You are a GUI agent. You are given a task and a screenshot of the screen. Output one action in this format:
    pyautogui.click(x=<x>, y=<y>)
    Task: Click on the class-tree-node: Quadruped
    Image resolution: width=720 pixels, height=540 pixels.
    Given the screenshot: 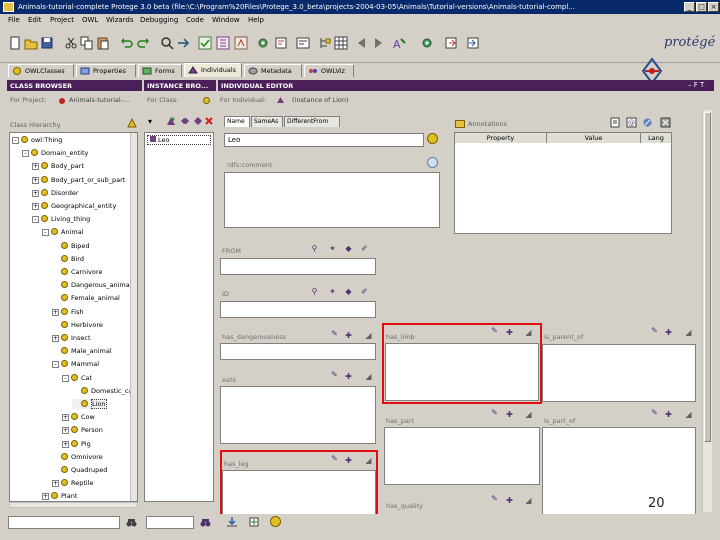 What is the action you would take?
    pyautogui.click(x=79, y=470)
    